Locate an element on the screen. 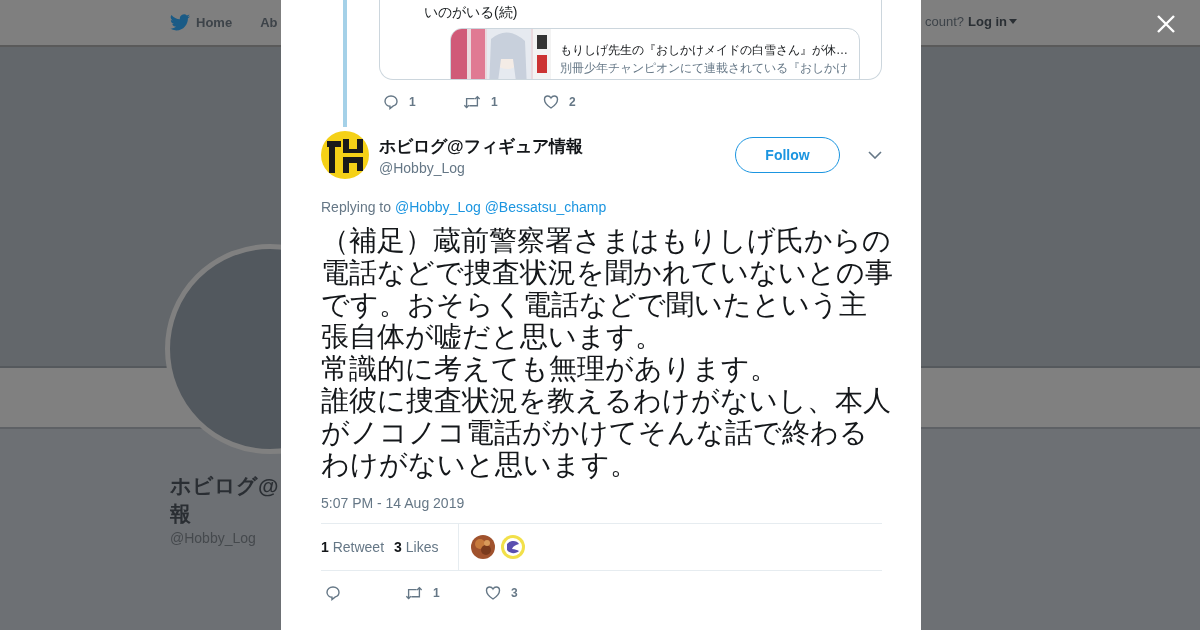 This screenshot has height=630, width=1200. close-icon is located at coordinates (1166, 24).